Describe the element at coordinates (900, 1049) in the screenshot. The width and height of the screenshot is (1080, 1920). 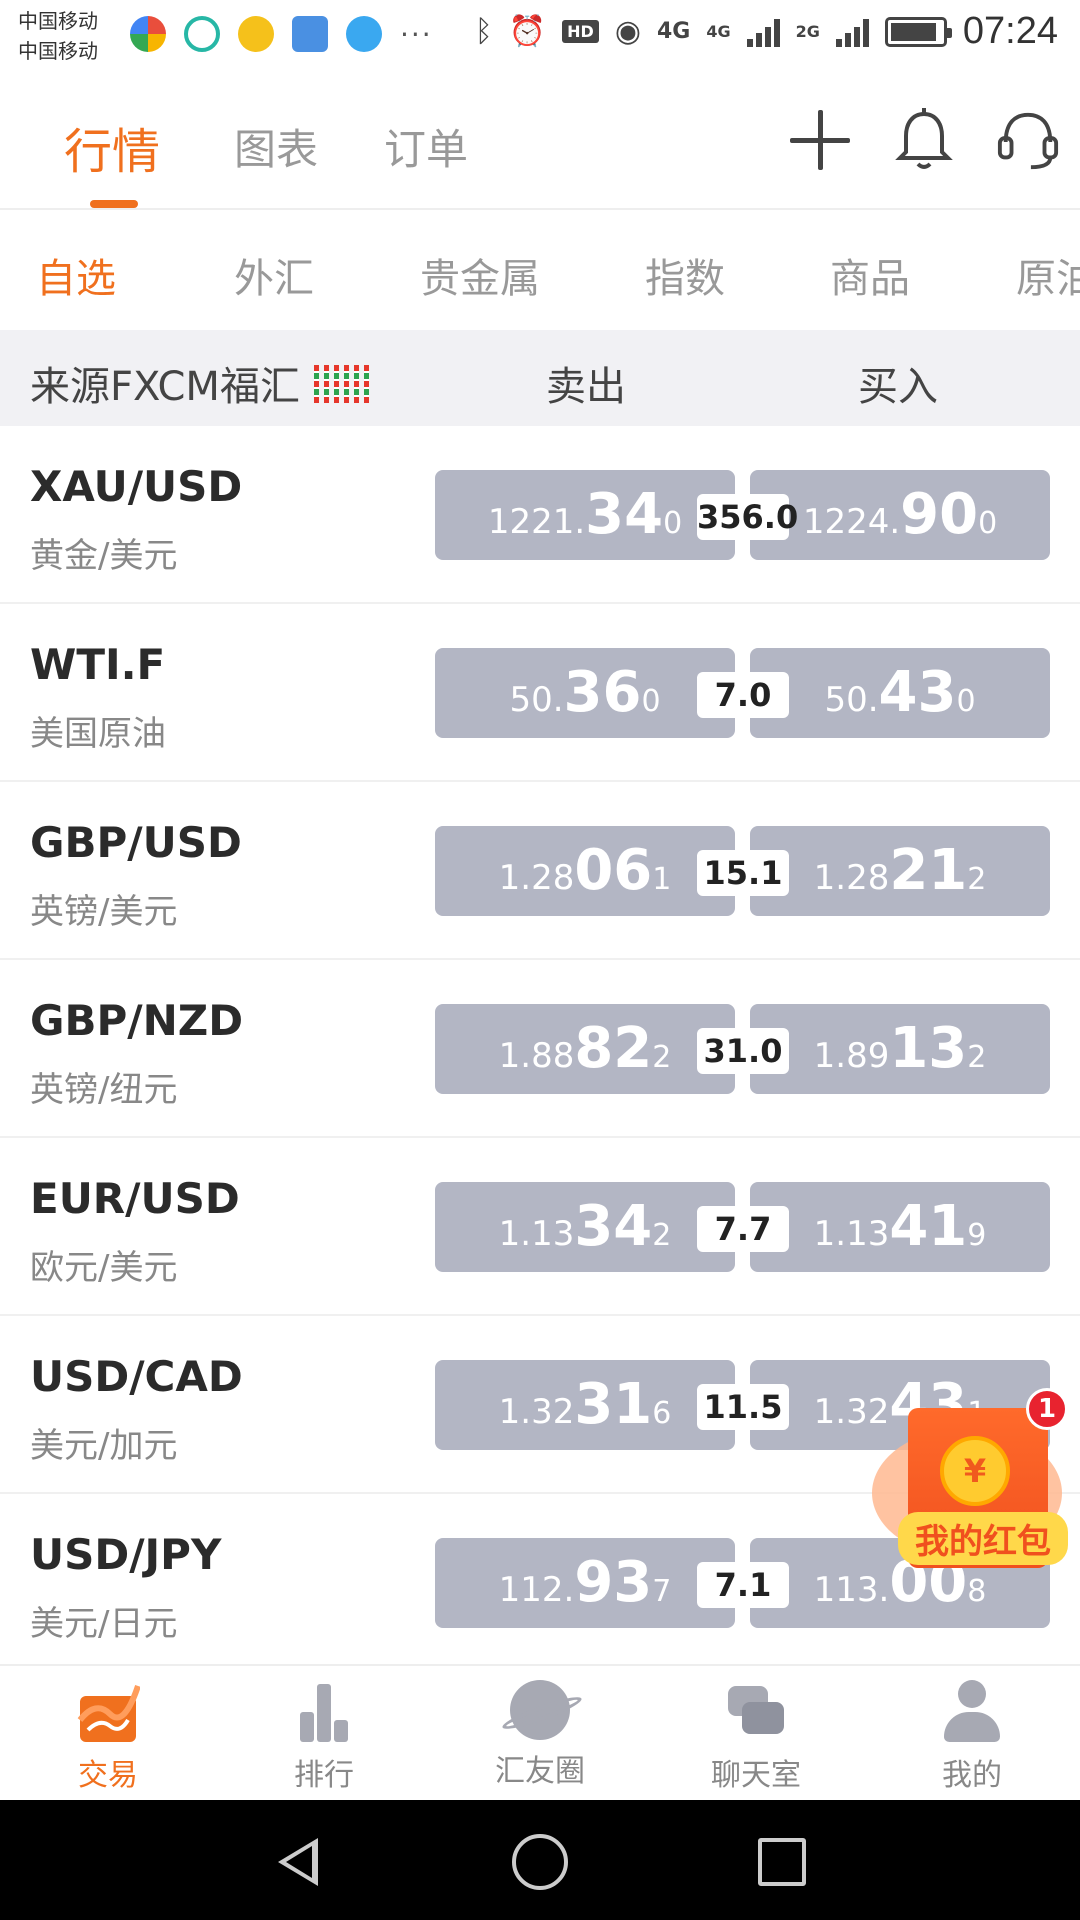
I see `buy-price-button: 1.89132` at that location.